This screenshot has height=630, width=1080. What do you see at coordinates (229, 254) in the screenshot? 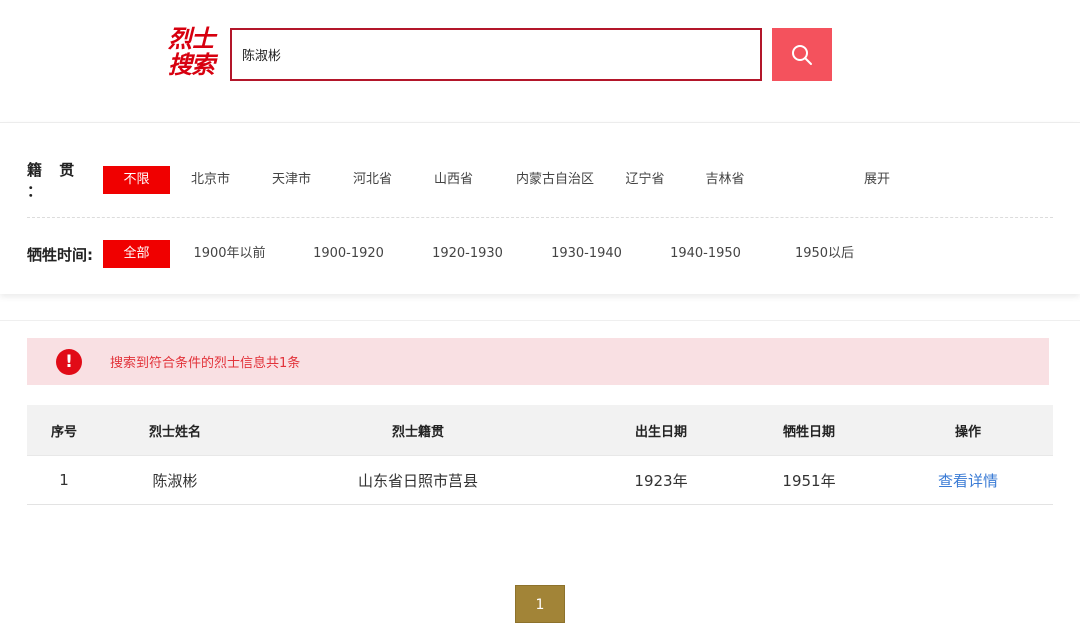
I see `time-option-before-1900: 1900年以前` at bounding box center [229, 254].